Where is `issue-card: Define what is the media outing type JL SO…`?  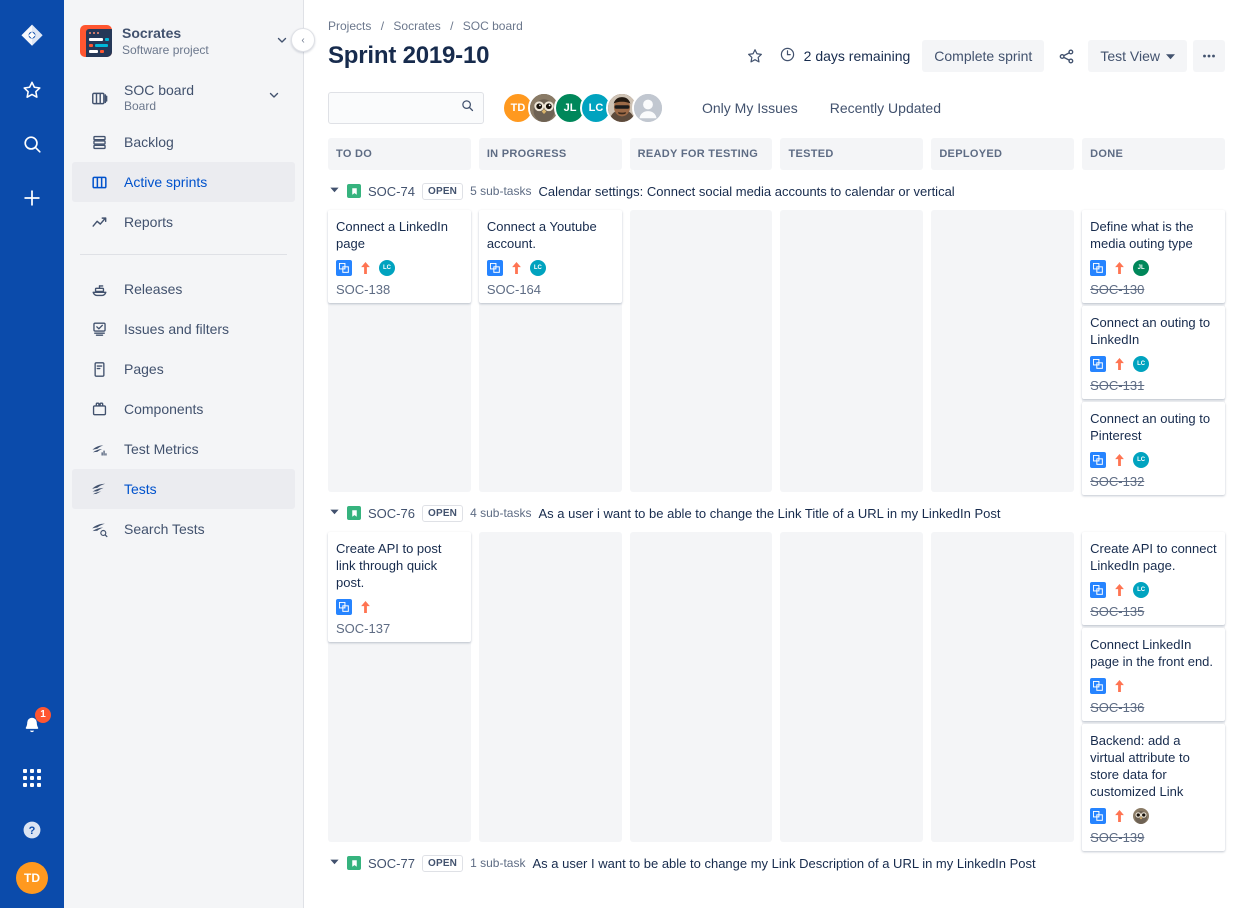
issue-card: Define what is the media outing type JL SO… is located at coordinates (1153, 256).